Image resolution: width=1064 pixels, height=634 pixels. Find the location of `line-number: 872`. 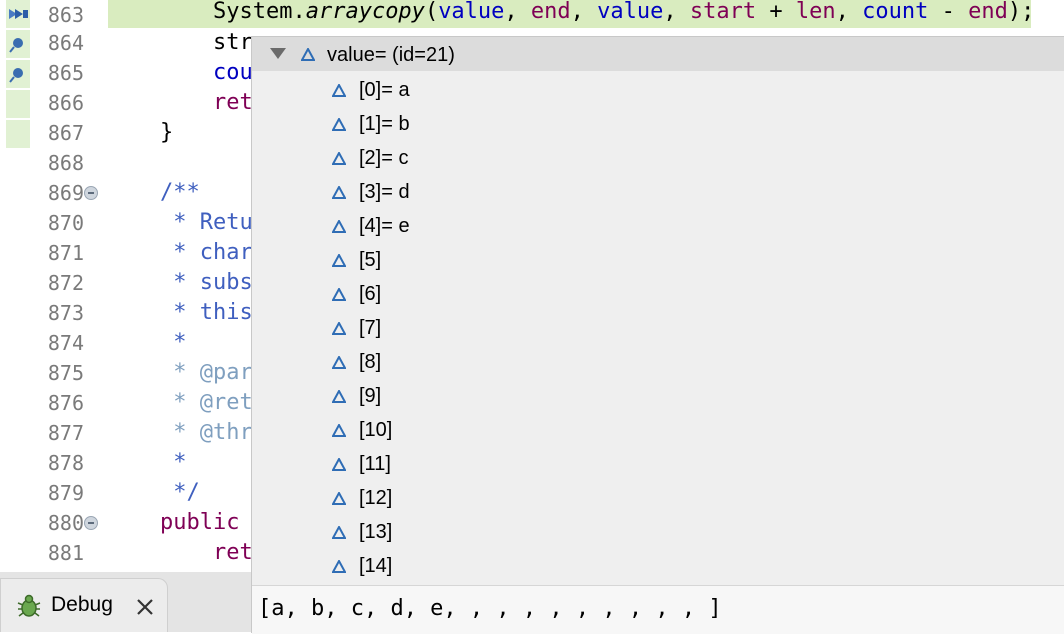

line-number: 872 is located at coordinates (65, 283).